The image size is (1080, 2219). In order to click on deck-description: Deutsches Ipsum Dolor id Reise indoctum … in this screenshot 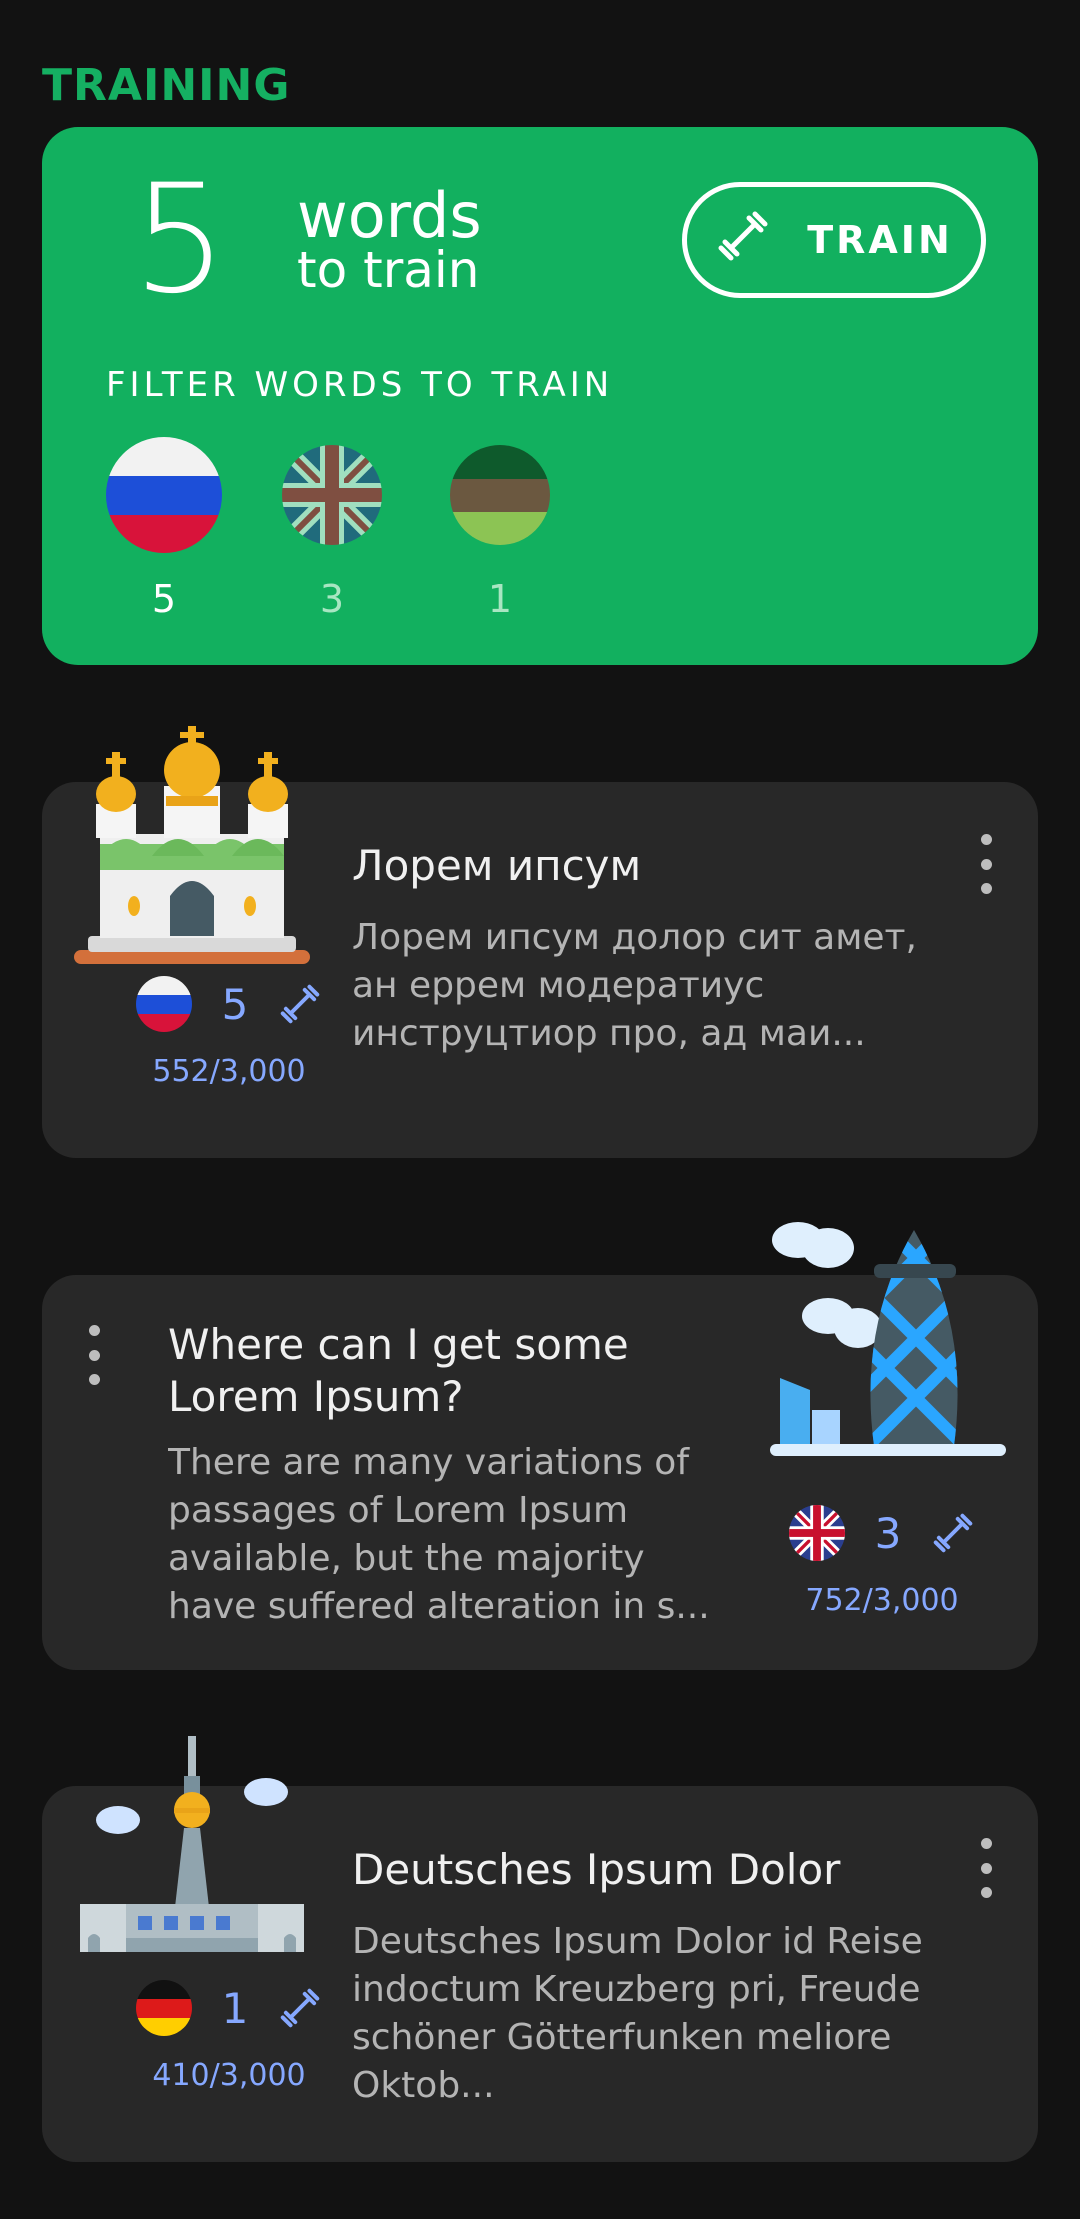, I will do `click(637, 2013)`.